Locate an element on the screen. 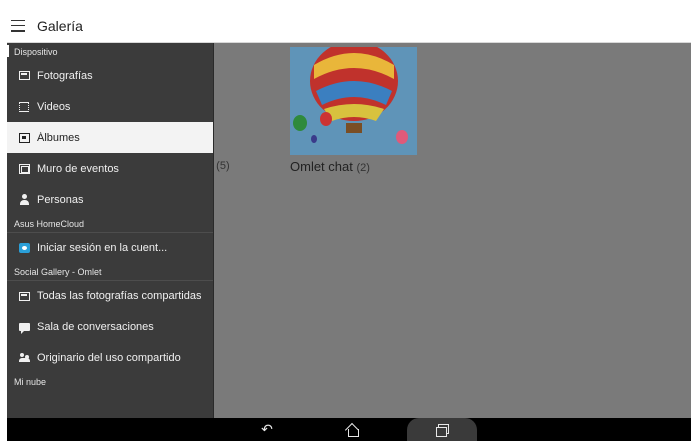 This screenshot has width=692, height=441. drawer-item-videos: Videos is located at coordinates (110, 106).